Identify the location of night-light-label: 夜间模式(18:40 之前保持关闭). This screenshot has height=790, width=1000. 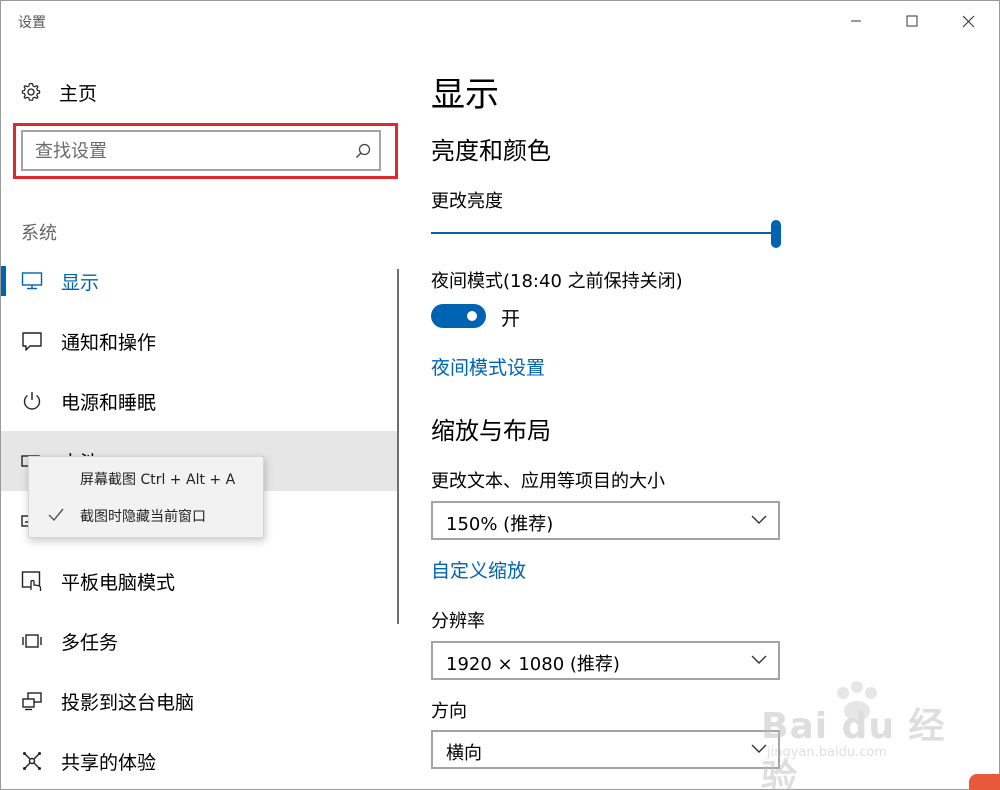
(557, 281).